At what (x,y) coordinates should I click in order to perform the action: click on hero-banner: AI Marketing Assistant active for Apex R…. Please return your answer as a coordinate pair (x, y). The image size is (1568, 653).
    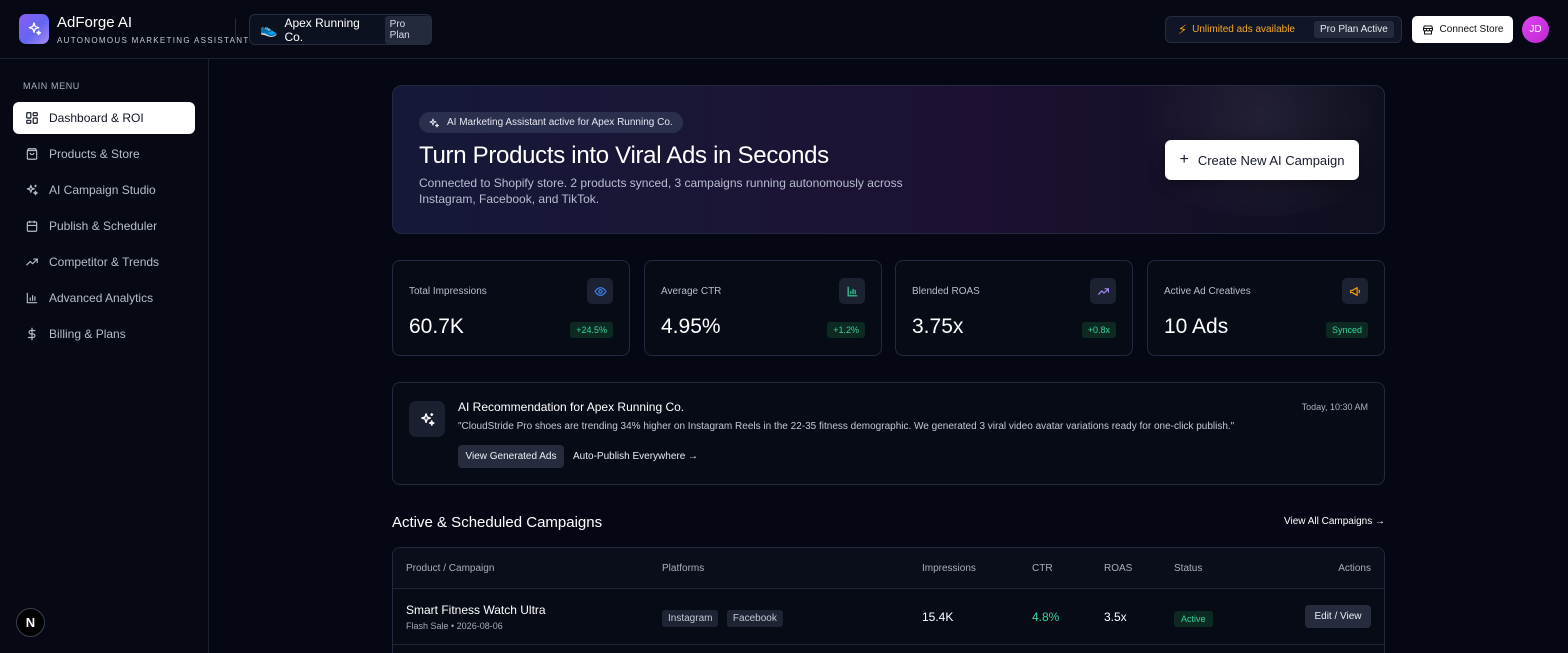
    Looking at the image, I should click on (888, 159).